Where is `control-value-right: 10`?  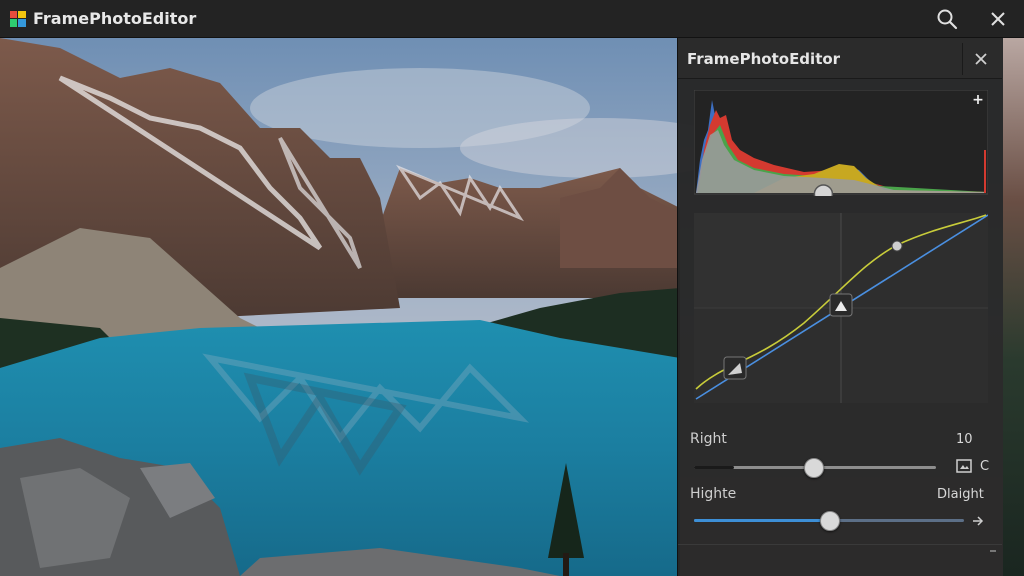 control-value-right: 10 is located at coordinates (964, 439).